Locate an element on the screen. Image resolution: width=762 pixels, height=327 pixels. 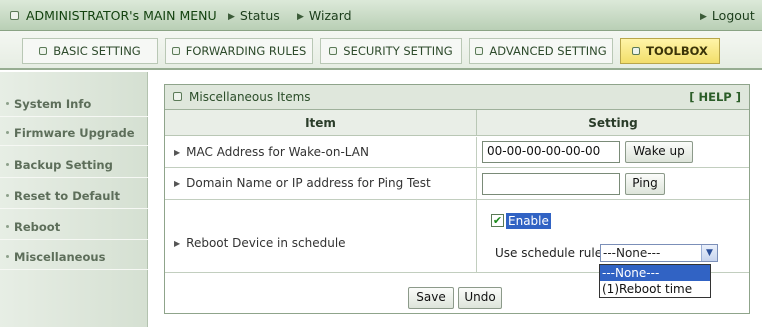
admin-main-menu-label: ADMINISTRATOR's MAIN MENU is located at coordinates (121, 15).